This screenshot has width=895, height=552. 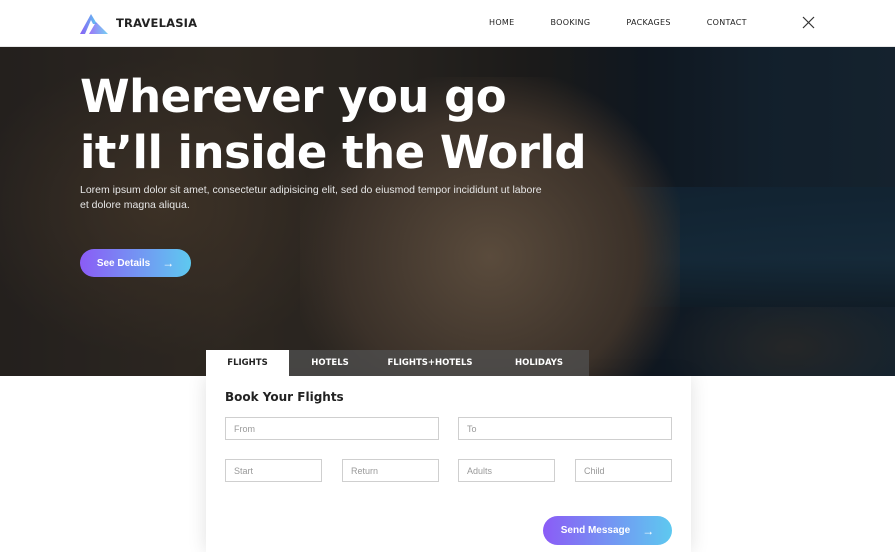 I want to click on main-nav: HOME BOOKING PACKAGES CONTACT, so click(x=636, y=22).